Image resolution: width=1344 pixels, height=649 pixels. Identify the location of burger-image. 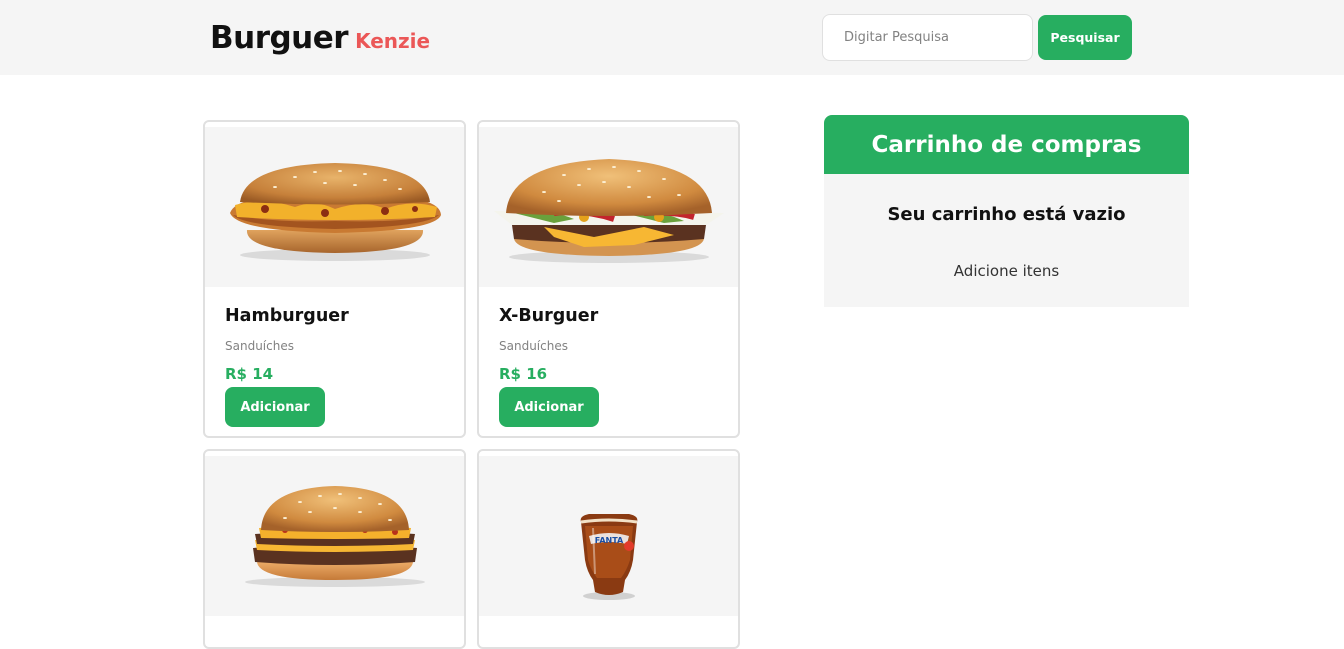
(334, 536).